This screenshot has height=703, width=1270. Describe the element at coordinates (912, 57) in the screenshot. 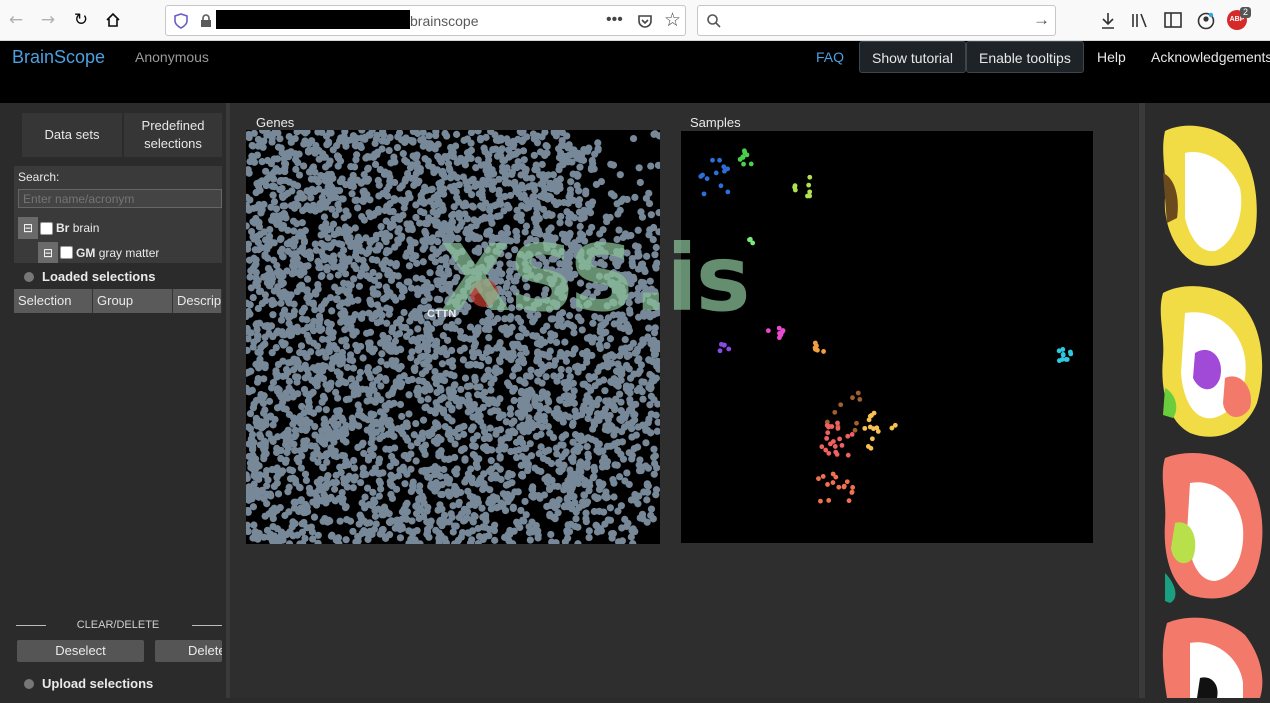

I see `show-tutorial-button: Show tutorial` at that location.